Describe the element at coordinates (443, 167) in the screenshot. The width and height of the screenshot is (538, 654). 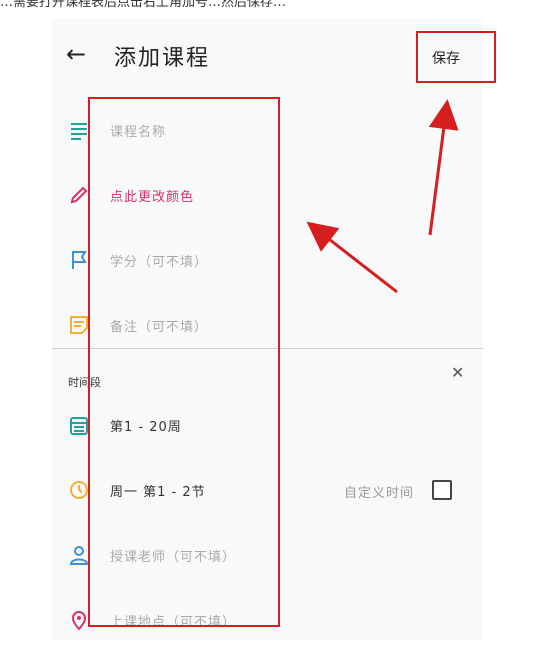
I see `arrow-to-save` at that location.